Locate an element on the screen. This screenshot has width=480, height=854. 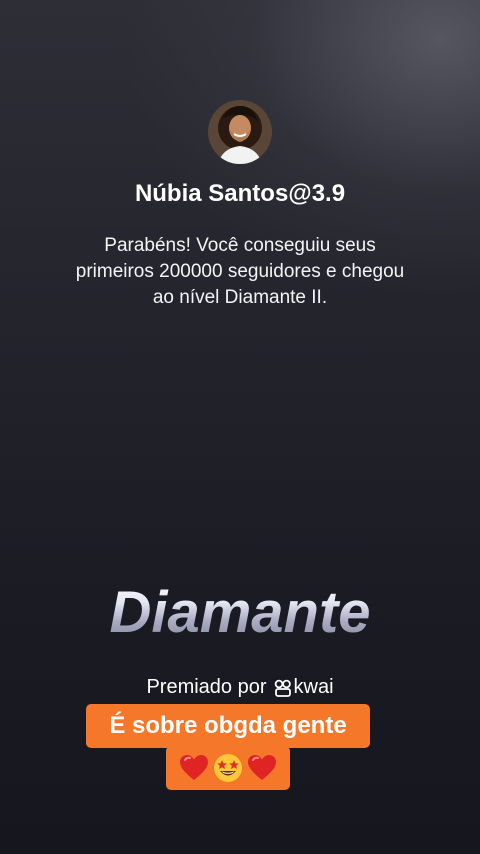
award-label: Premiado por is located at coordinates (206, 687).